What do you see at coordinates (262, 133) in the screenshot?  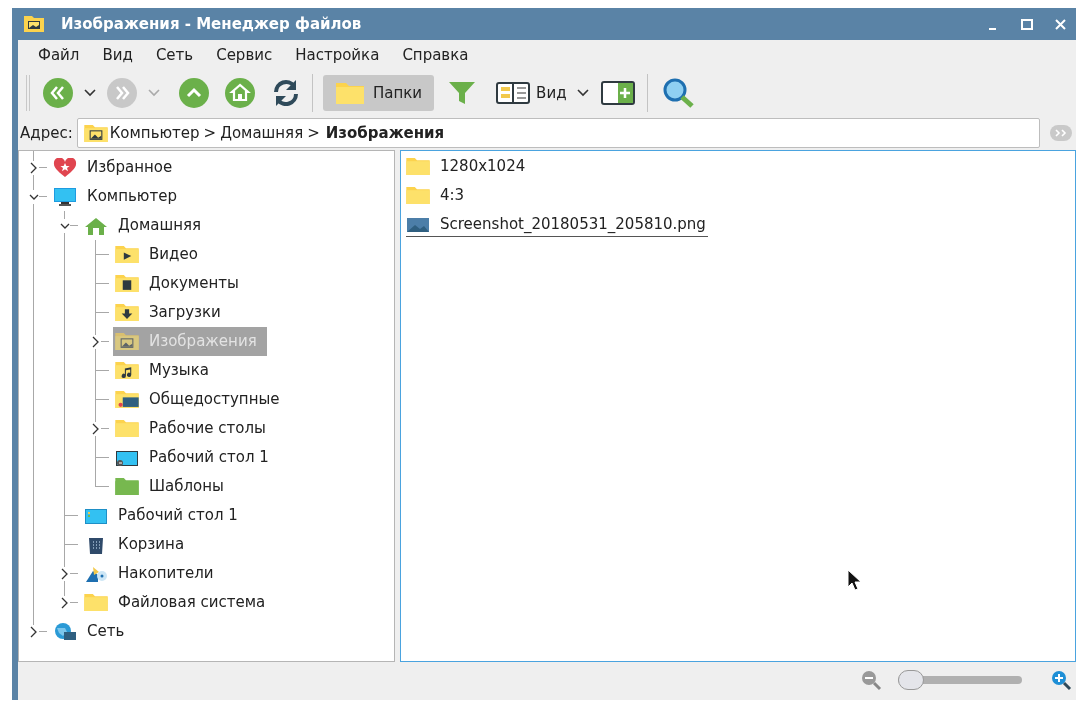 I see `breadcrumb-link: Домашняя` at bounding box center [262, 133].